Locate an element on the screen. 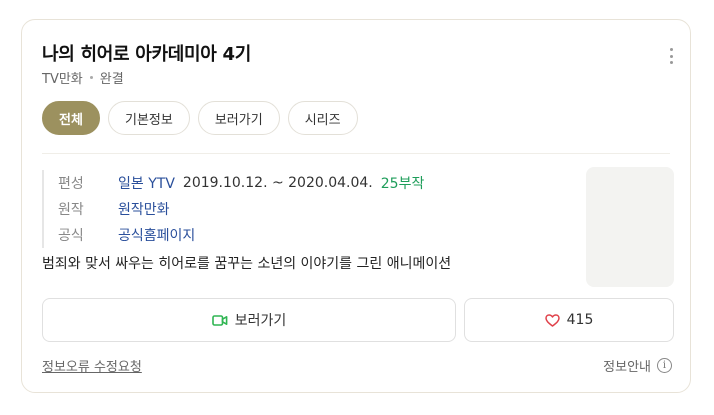 This screenshot has width=714, height=415. more-vertical-icon is located at coordinates (671, 56).